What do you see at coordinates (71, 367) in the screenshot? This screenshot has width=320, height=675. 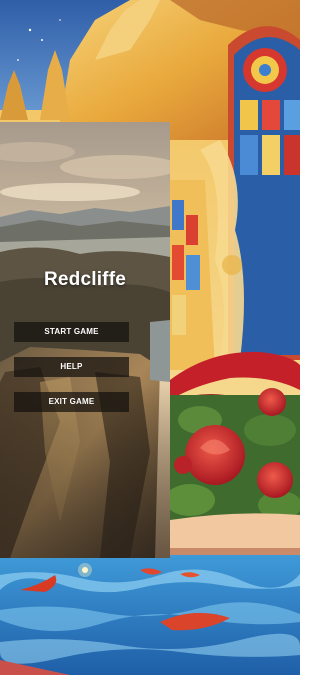 I see `help-button: HELP` at bounding box center [71, 367].